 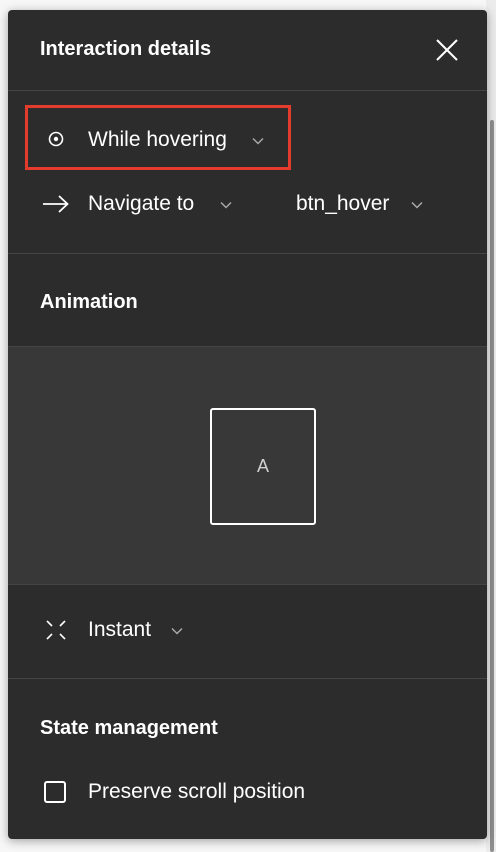 What do you see at coordinates (247, 584) in the screenshot?
I see `preview-bottom-divider` at bounding box center [247, 584].